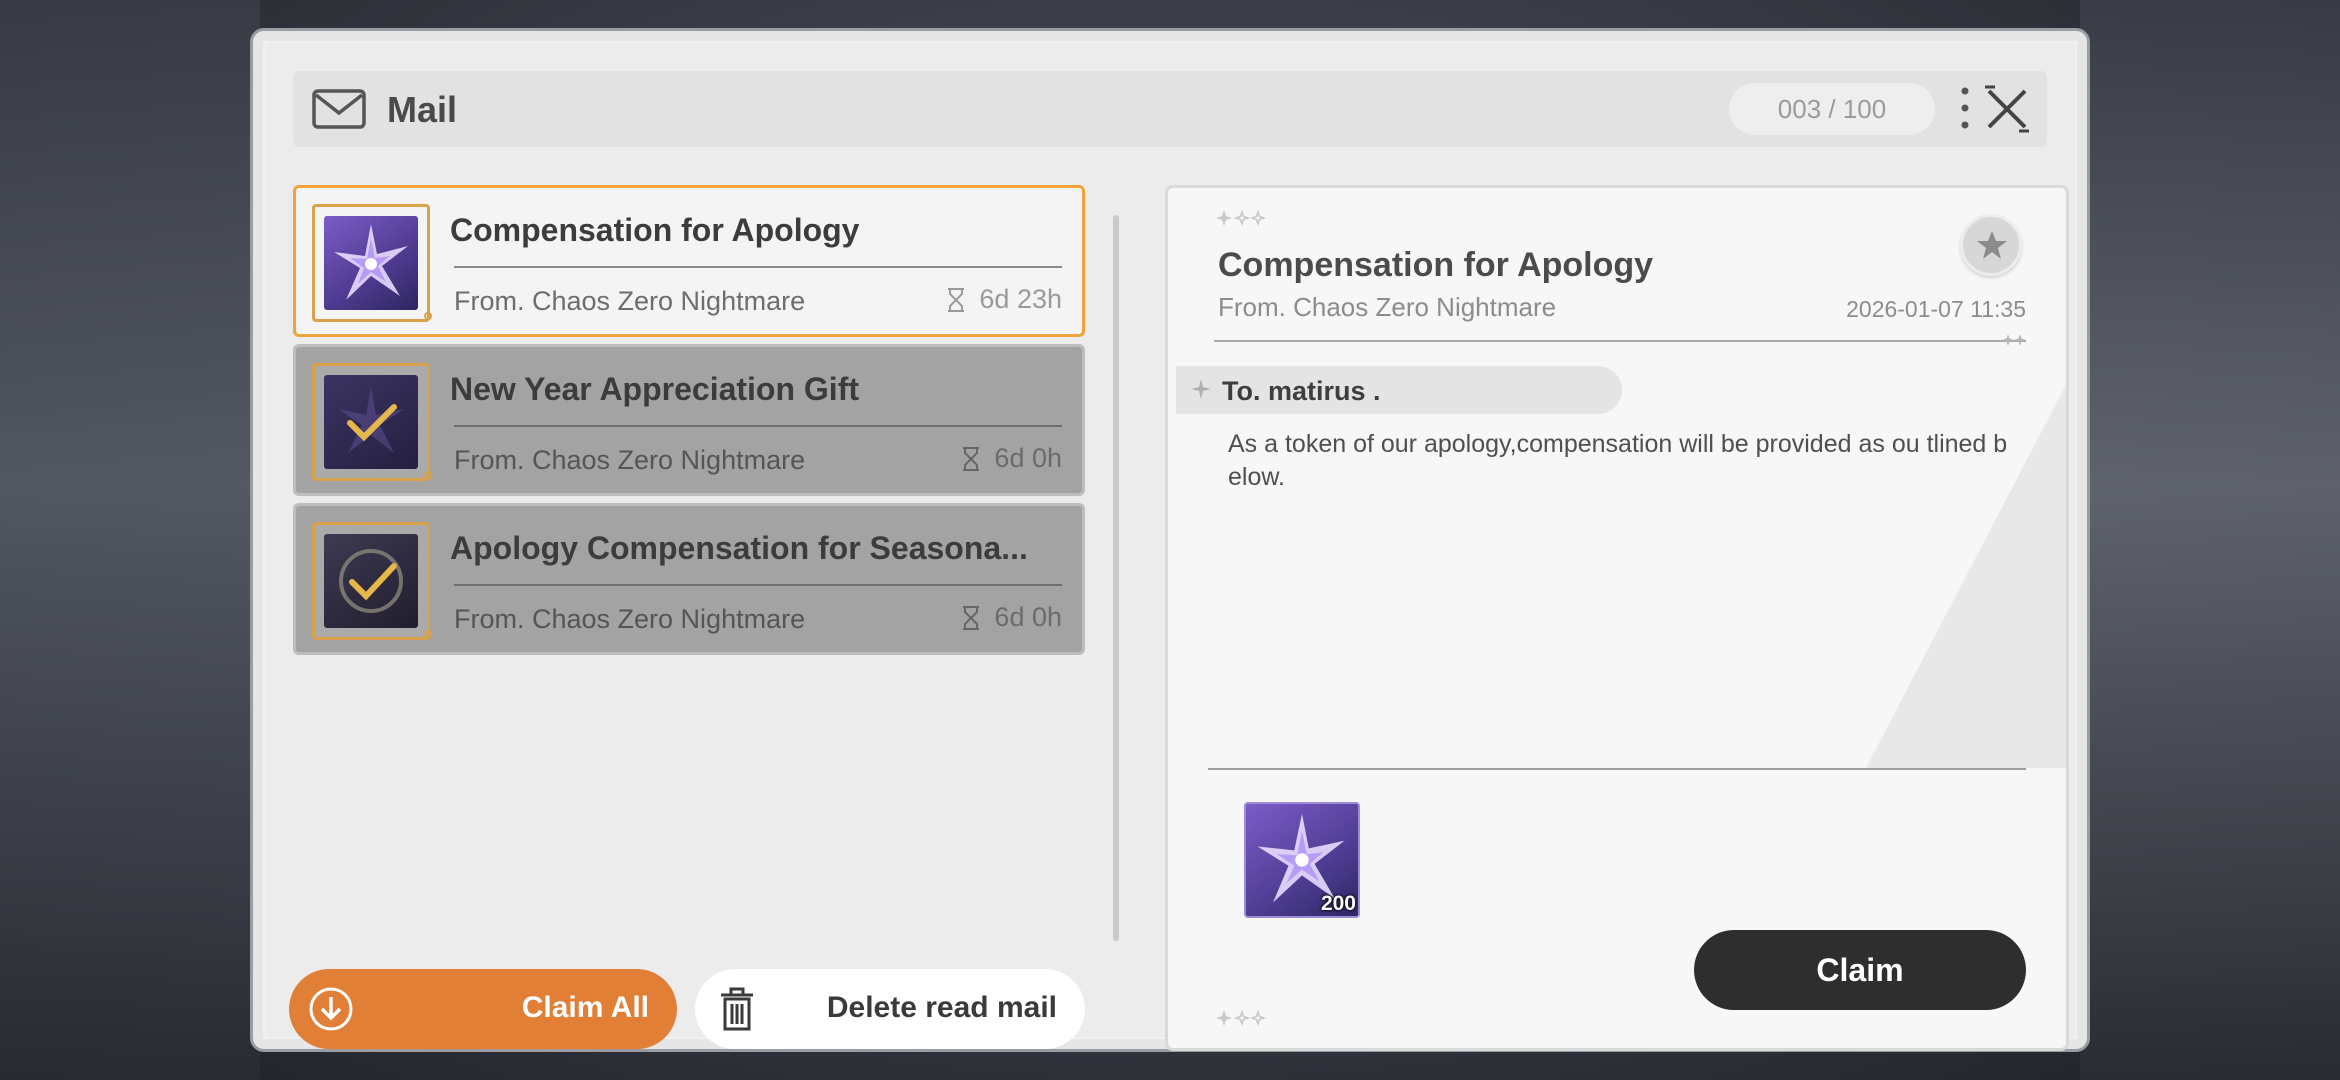 The image size is (2340, 1080). Describe the element at coordinates (654, 389) in the screenshot. I see `mail-title: New Year Appreciation Gift` at that location.